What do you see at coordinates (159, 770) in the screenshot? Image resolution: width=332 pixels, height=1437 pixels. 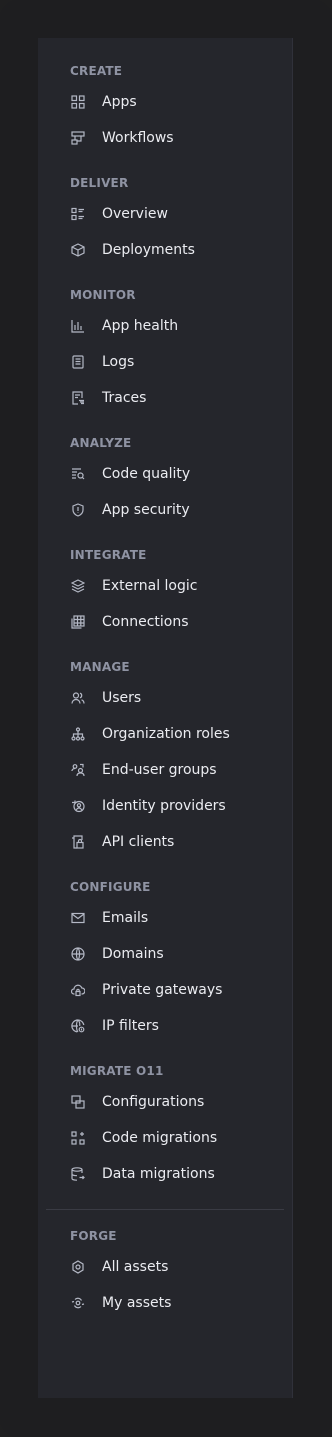 I see `sidebar-item-label: End-user groups` at bounding box center [159, 770].